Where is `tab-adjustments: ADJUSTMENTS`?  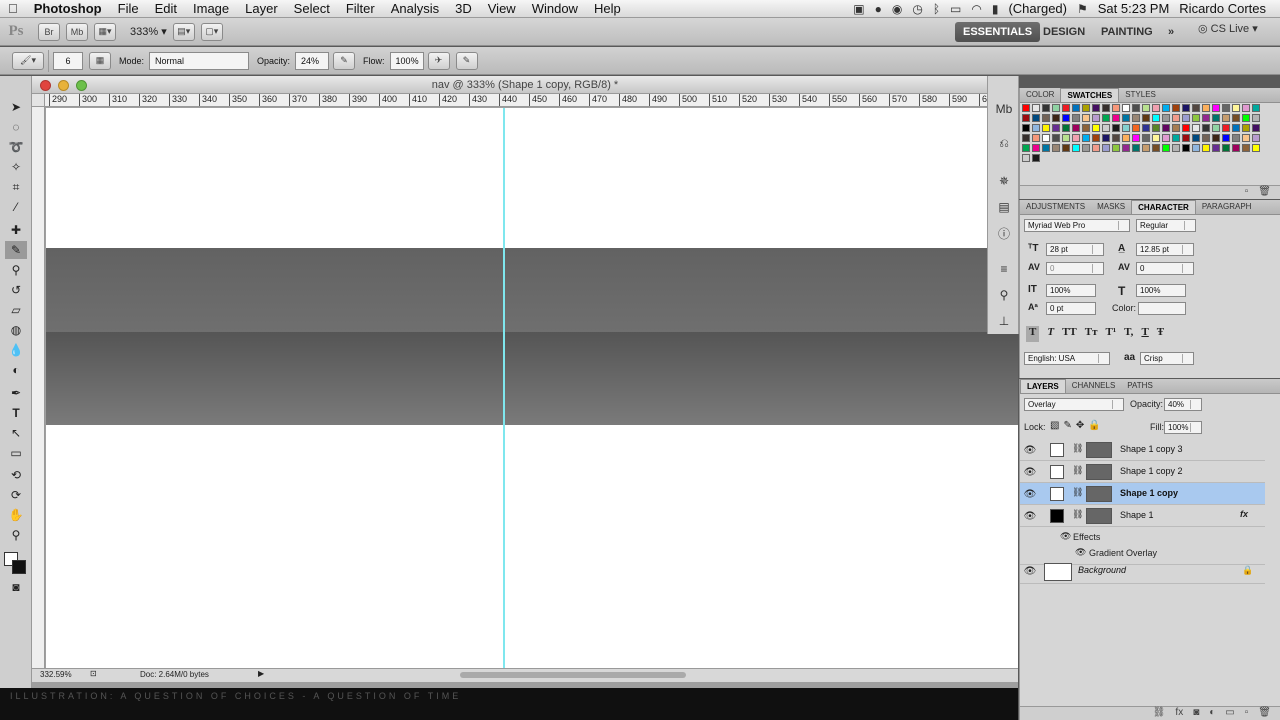 tab-adjustments: ADJUSTMENTS is located at coordinates (1055, 207).